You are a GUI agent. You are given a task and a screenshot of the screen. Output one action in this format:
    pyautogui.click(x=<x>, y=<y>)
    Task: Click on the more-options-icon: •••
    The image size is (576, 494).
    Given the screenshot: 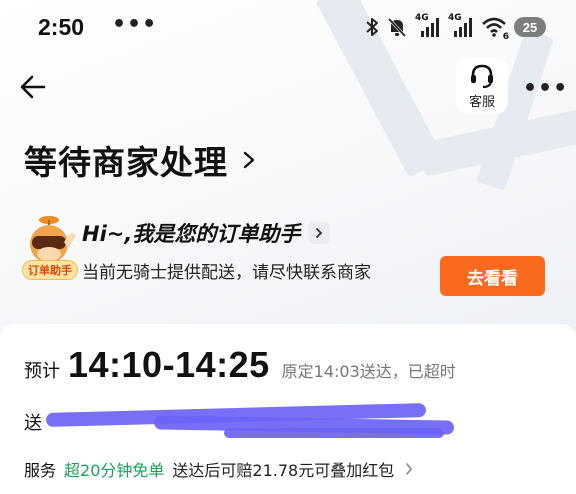 What is the action you would take?
    pyautogui.click(x=545, y=88)
    